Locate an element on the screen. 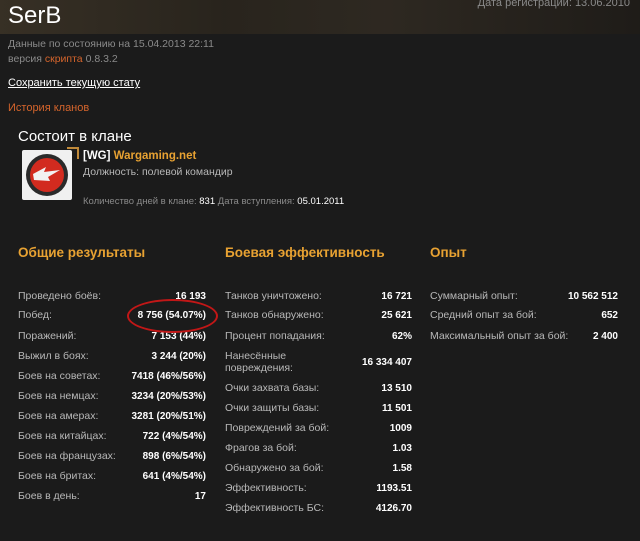 The height and width of the screenshot is (541, 640). stat-label-text: Очки захвата базы: is located at coordinates (272, 388).